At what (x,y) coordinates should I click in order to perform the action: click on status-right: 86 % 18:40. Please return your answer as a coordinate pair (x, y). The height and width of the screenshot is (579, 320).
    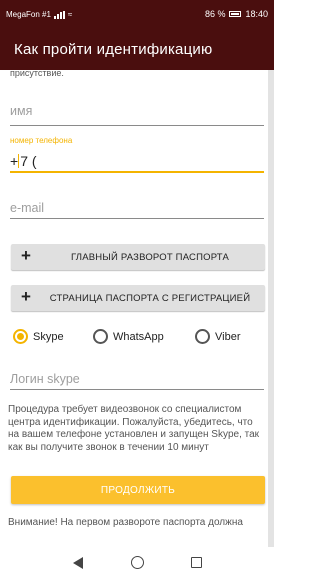
    Looking at the image, I should click on (236, 14).